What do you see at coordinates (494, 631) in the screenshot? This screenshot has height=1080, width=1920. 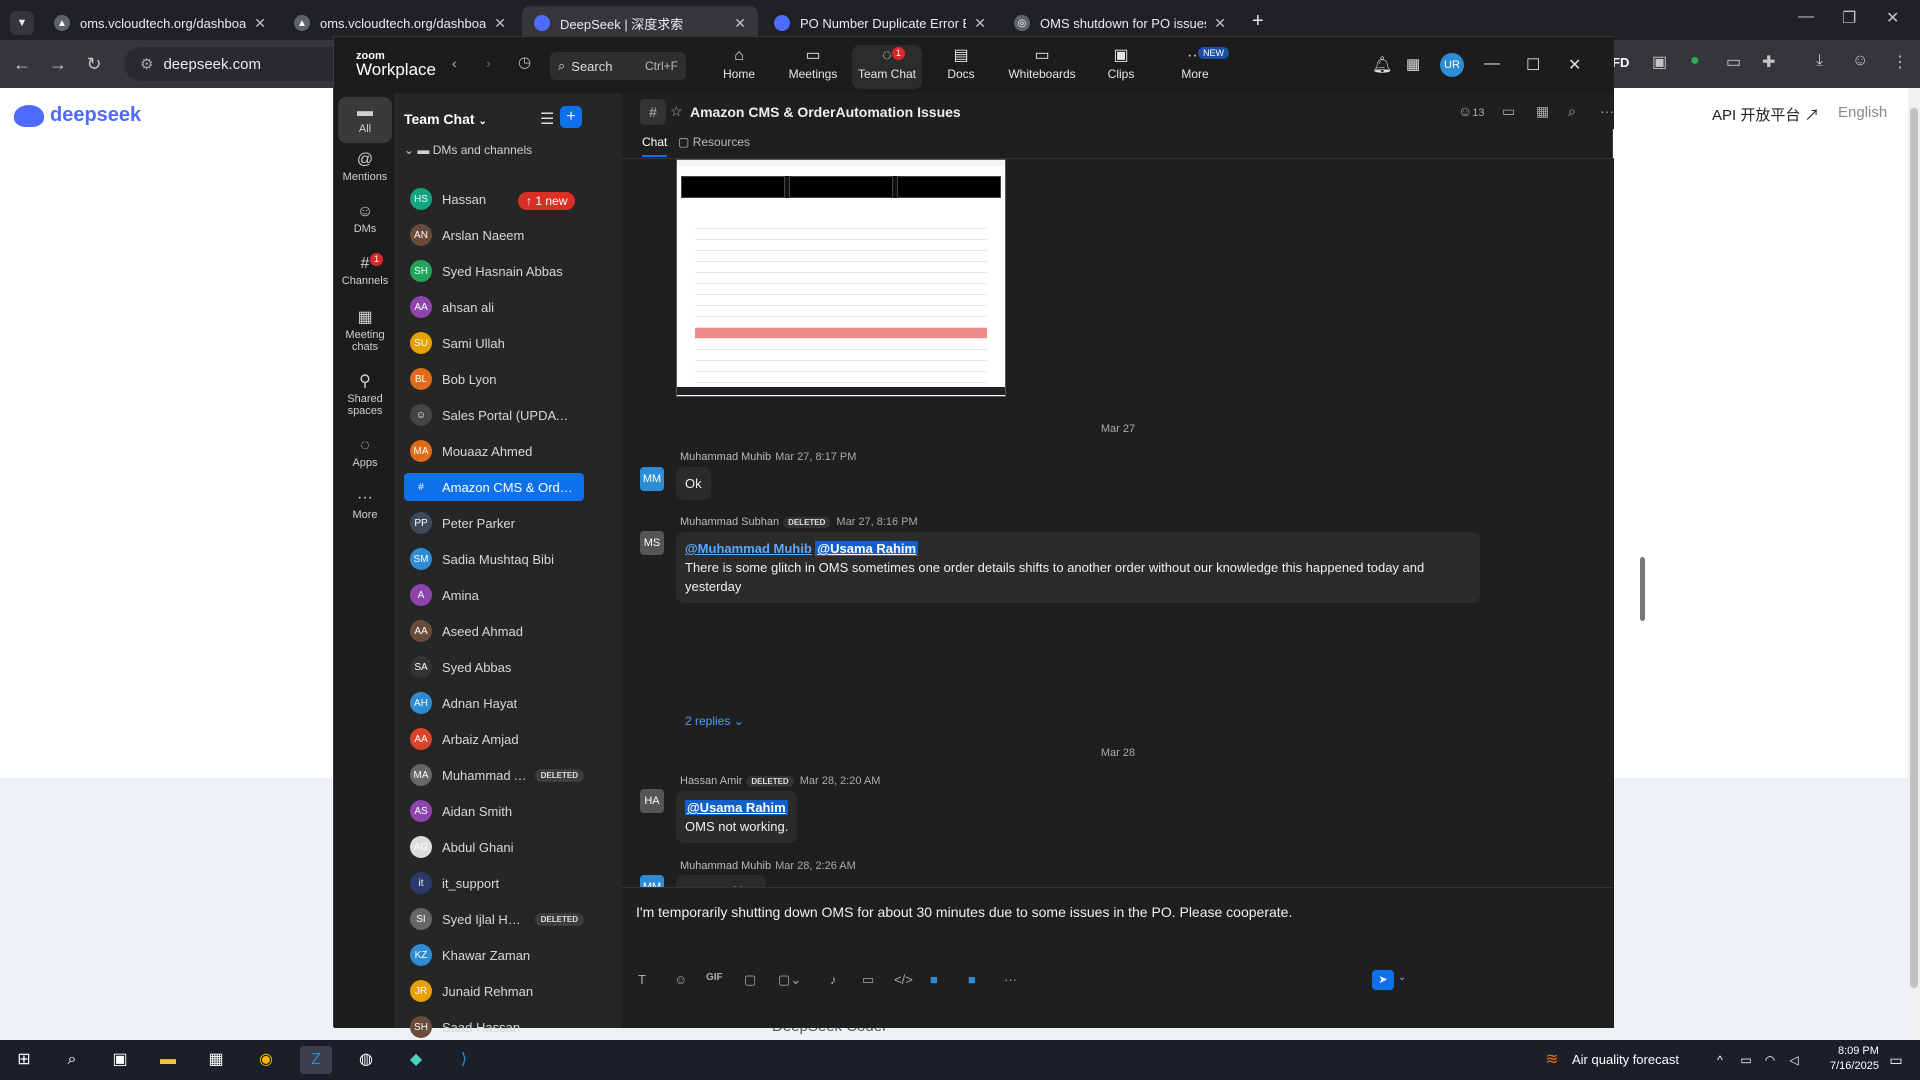 I see `contact-item: AA Aseed Ahmad` at bounding box center [494, 631].